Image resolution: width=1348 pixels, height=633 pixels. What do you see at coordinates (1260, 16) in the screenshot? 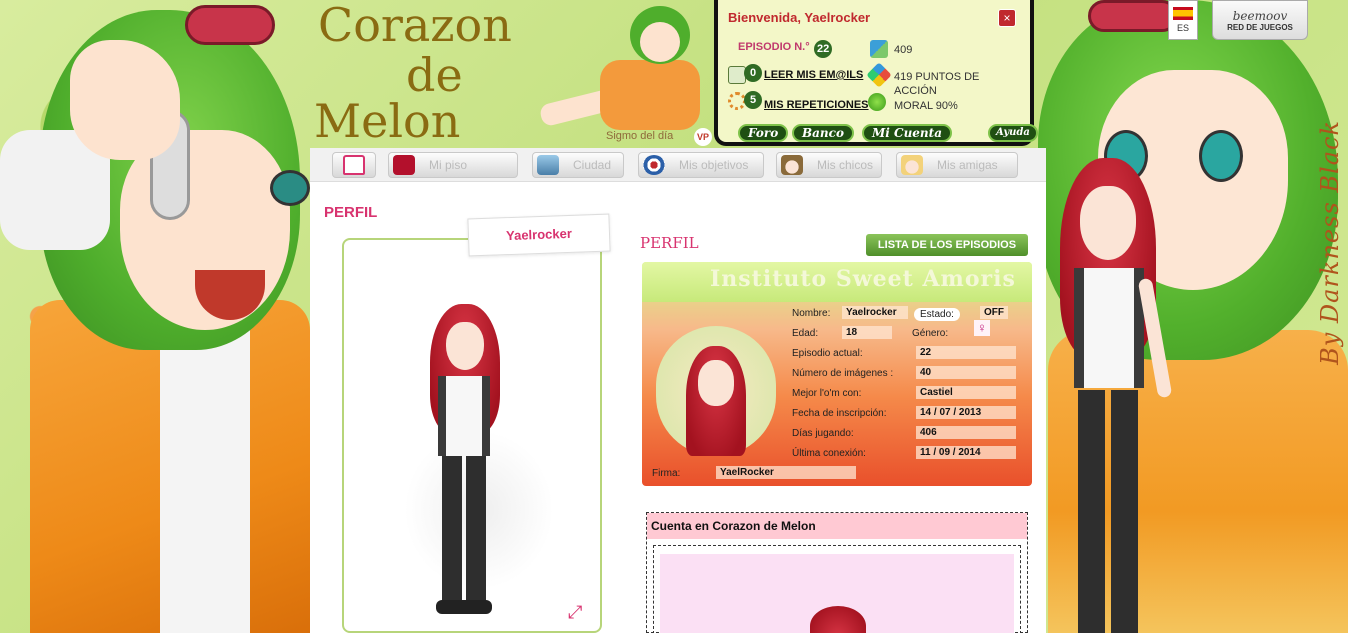
I see `partner-logo: beemoov` at bounding box center [1260, 16].